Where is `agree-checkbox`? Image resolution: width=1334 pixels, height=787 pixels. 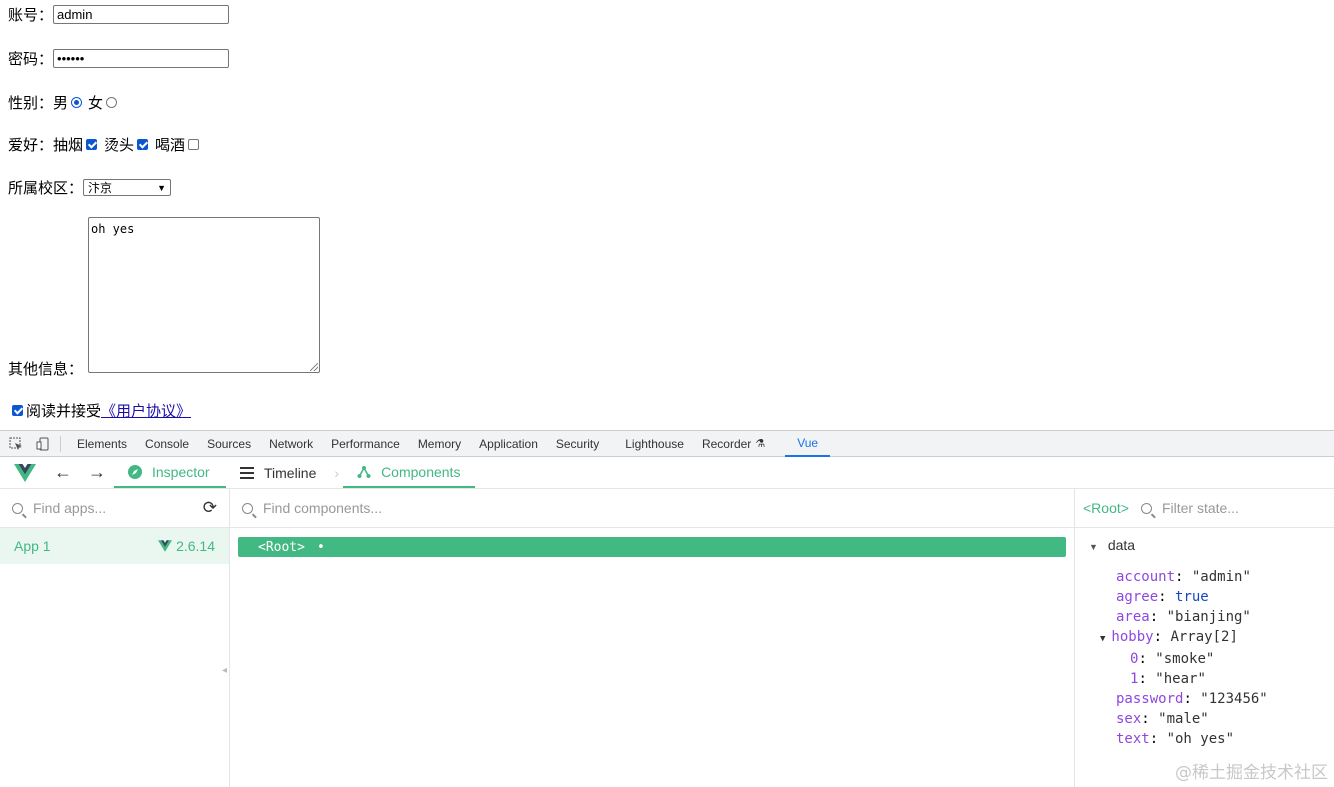 agree-checkbox is located at coordinates (17, 410).